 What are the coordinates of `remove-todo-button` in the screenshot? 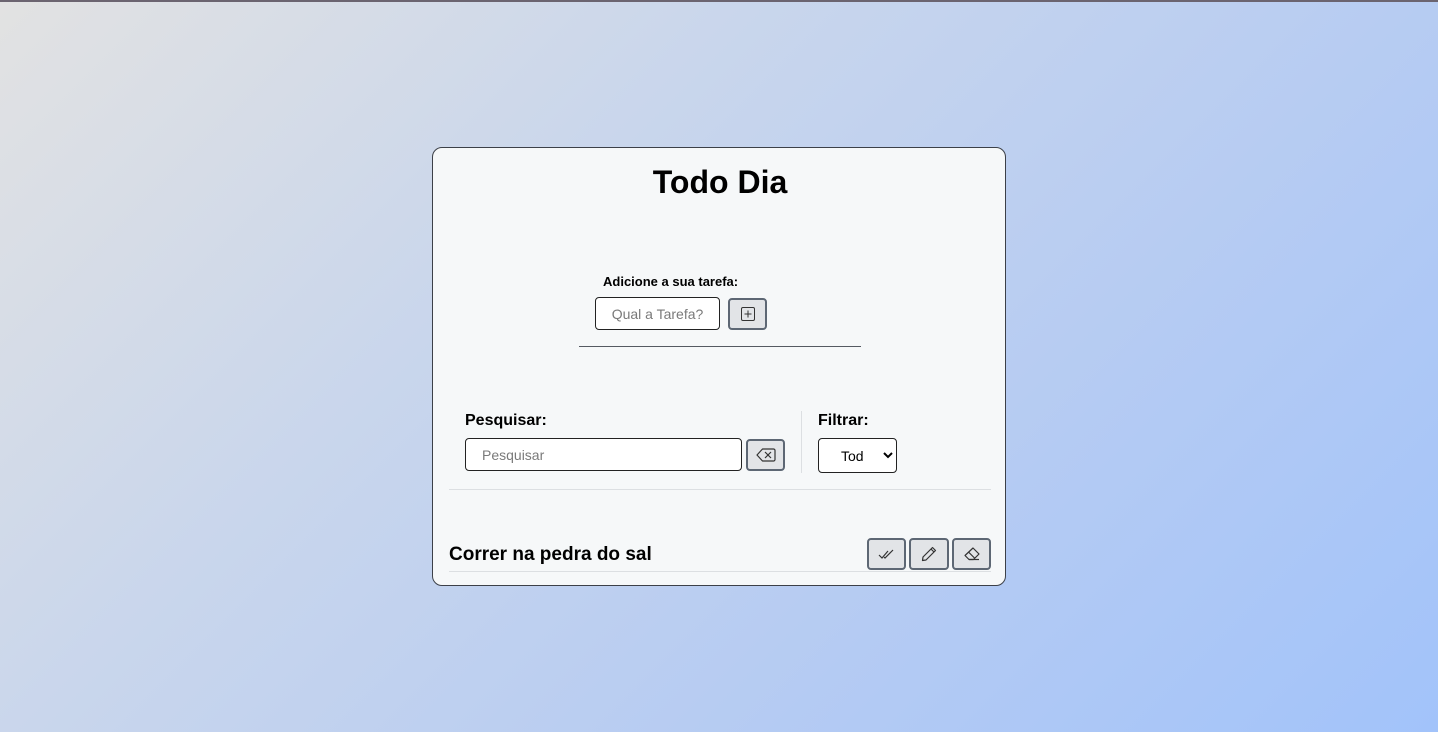 It's located at (971, 554).